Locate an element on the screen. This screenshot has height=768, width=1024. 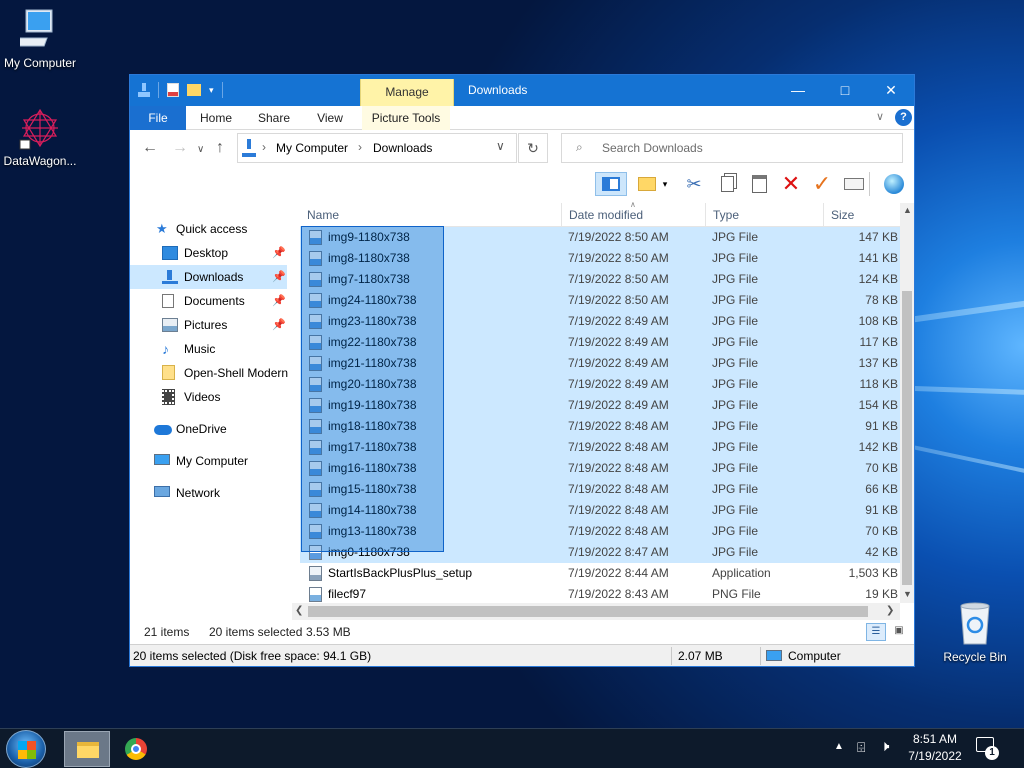
column-headers: Name ∧ Date modified Type Size is located at coordinates (600, 213).